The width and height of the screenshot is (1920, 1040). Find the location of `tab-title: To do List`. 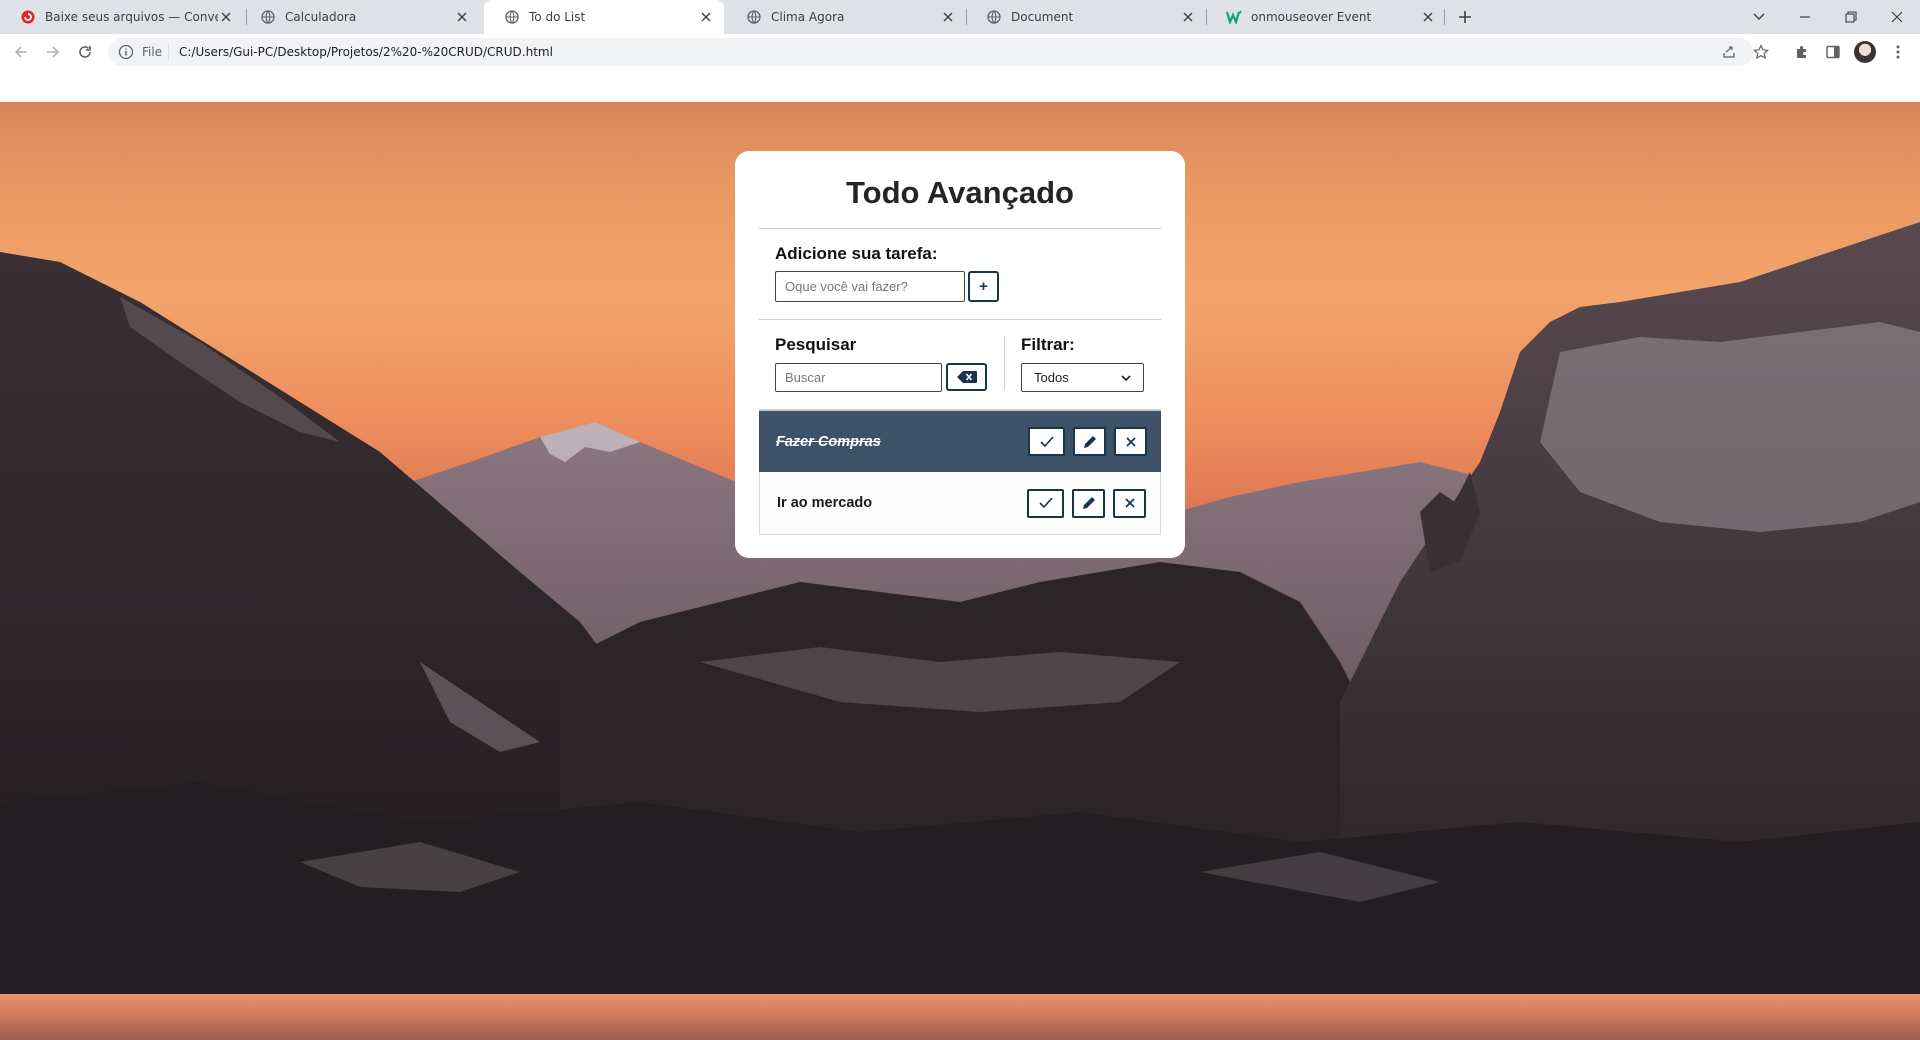

tab-title: To do List is located at coordinates (557, 17).